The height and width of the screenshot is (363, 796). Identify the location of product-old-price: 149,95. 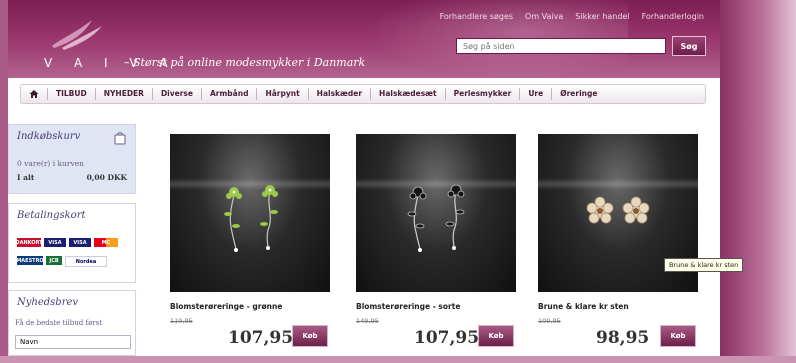
(367, 321).